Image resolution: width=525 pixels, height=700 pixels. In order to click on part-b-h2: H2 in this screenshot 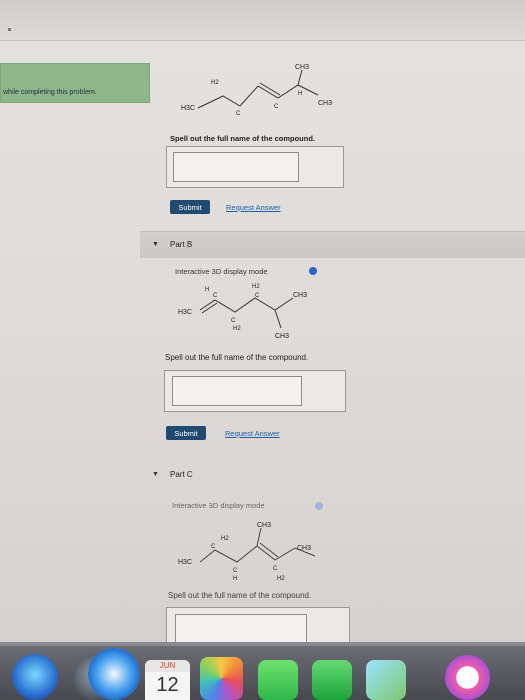, I will do `click(256, 287)`.